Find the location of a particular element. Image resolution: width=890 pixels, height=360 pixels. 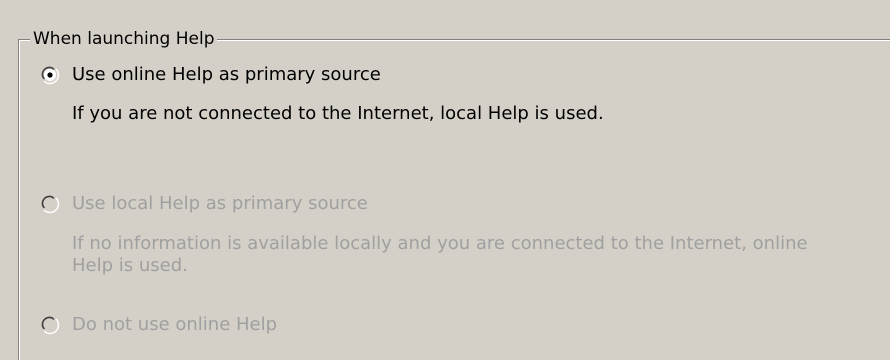

option-local-help-primary: Use local Help as primary source is located at coordinates (204, 204).